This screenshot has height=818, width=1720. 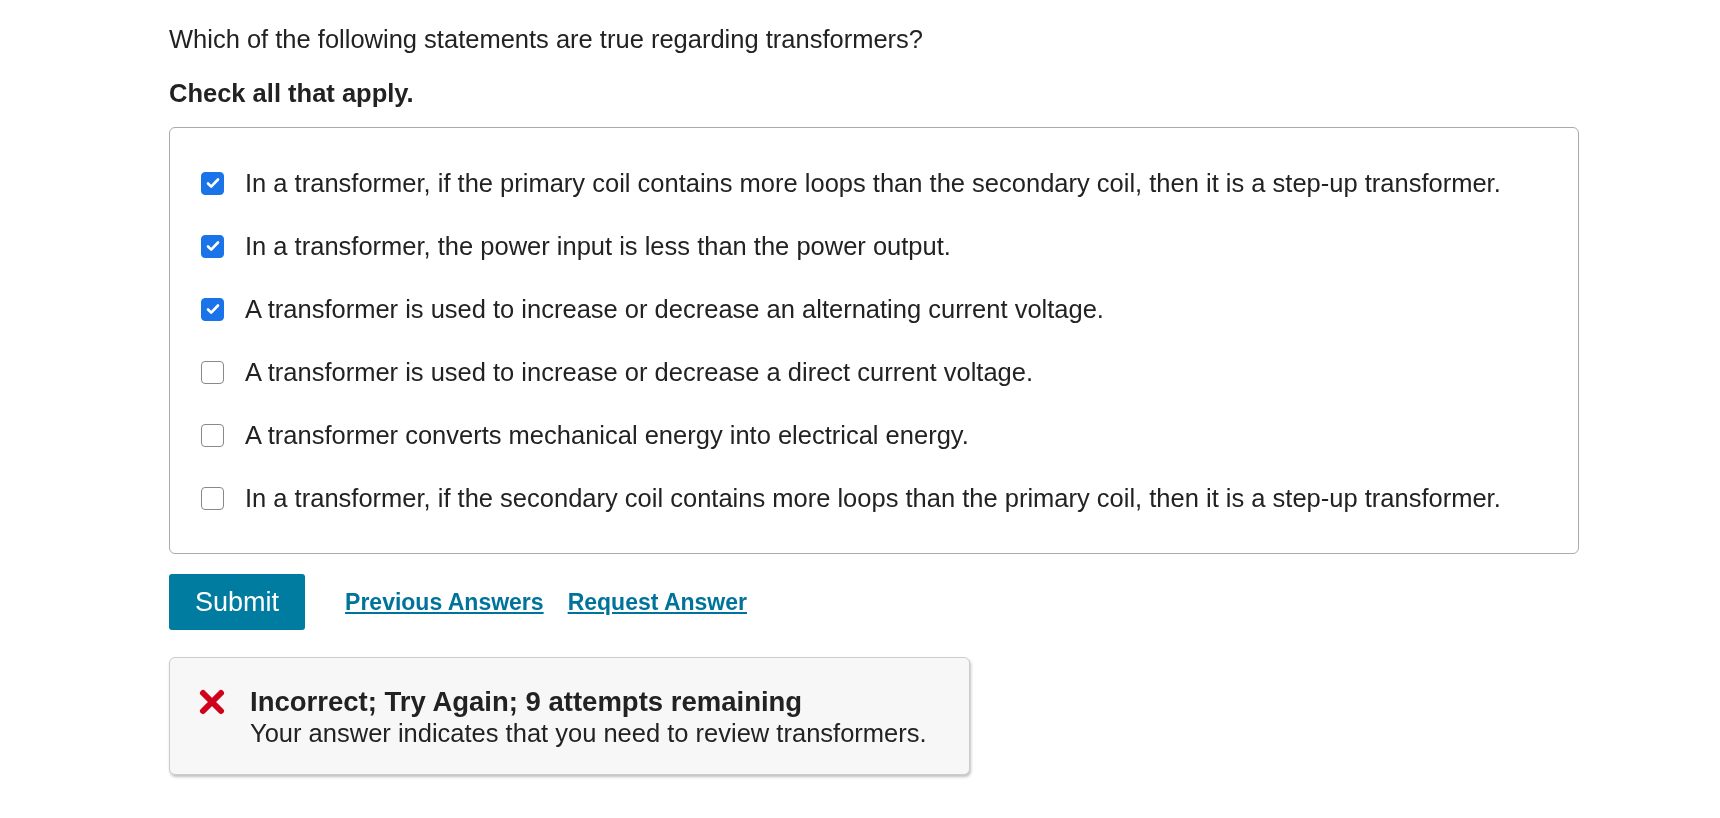 What do you see at coordinates (598, 246) in the screenshot?
I see `option-label: In a transformer, the power input is less than the power output.` at bounding box center [598, 246].